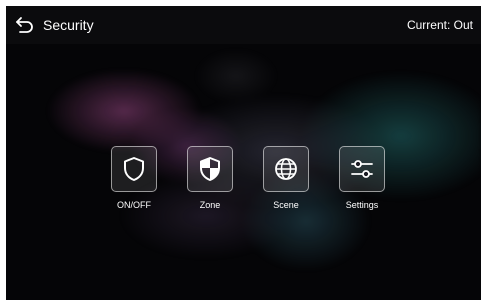 The width and height of the screenshot is (485, 306). I want to click on zone-tile, so click(210, 169).